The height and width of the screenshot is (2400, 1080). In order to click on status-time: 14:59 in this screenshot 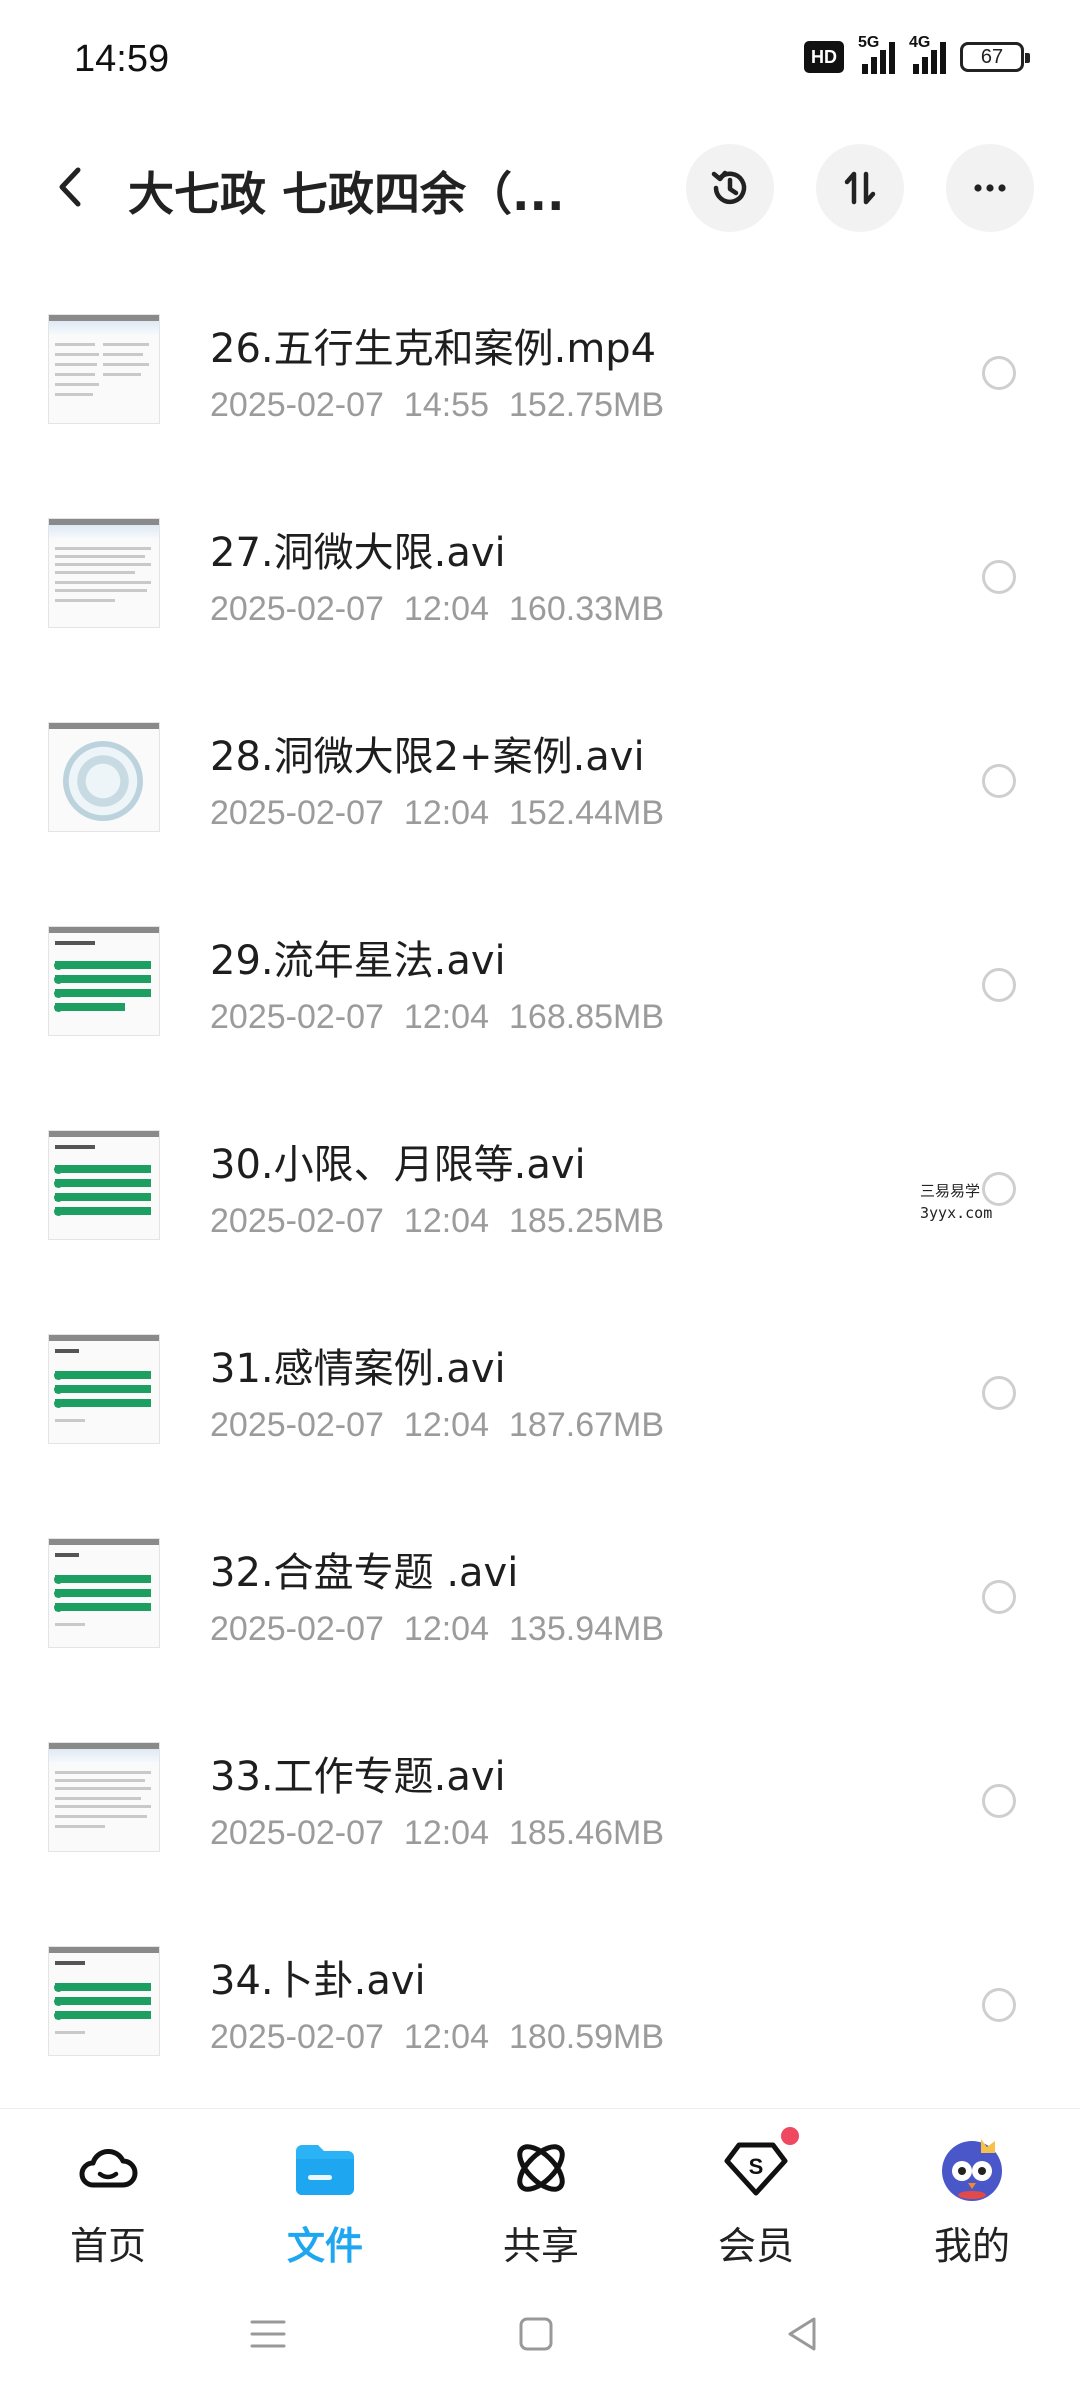, I will do `click(122, 59)`.